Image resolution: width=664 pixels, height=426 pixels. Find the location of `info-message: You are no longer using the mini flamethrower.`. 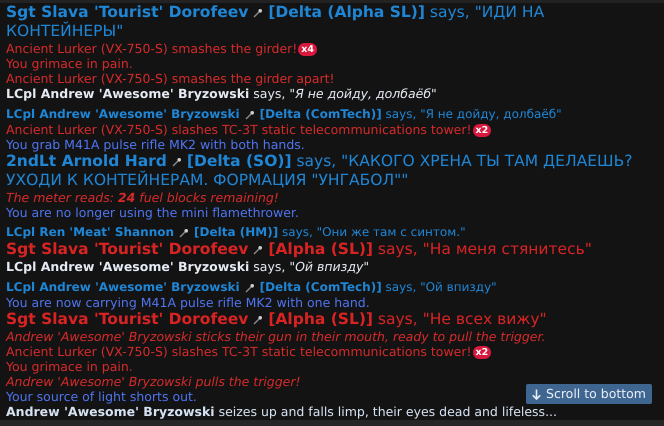

info-message: You are no longer using the mini flamethrower. is located at coordinates (152, 212).